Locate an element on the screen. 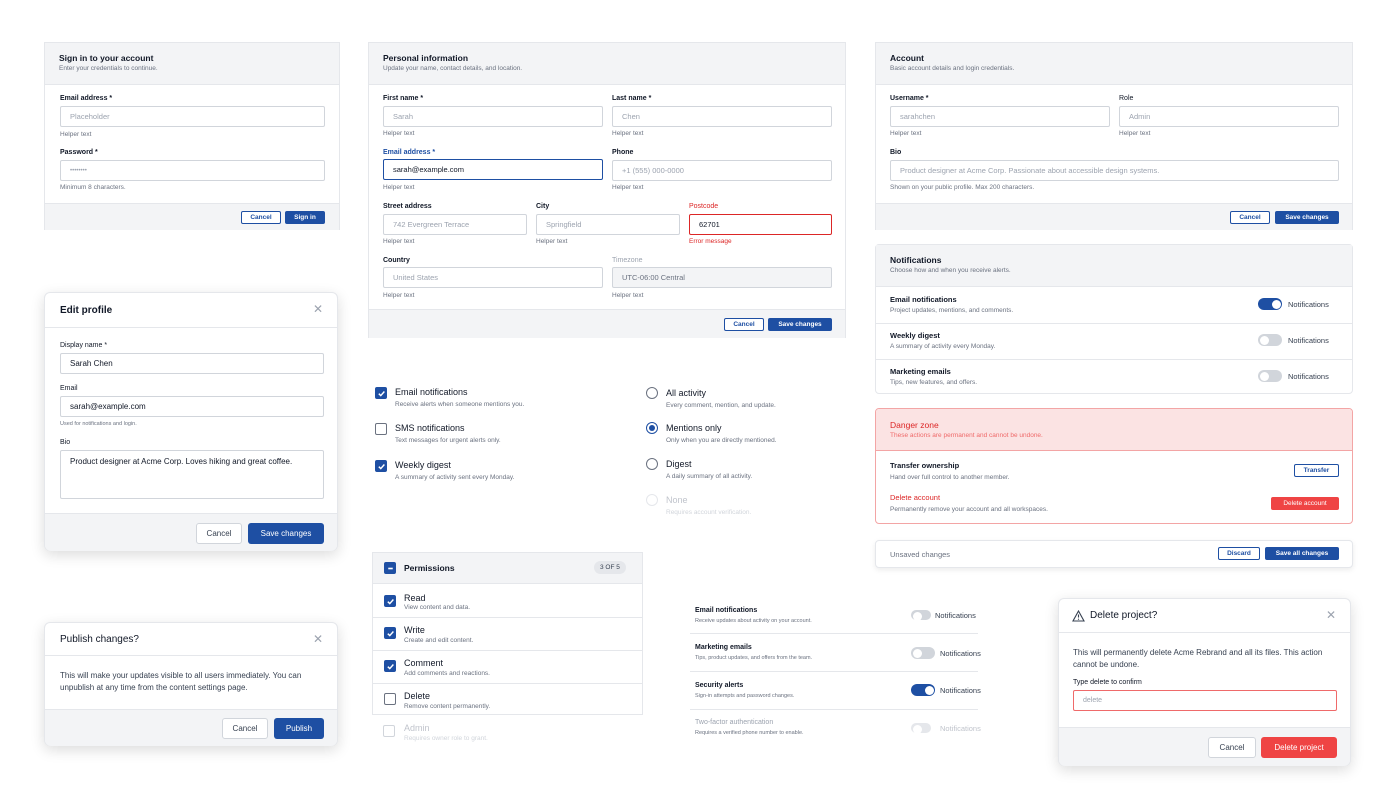 The image size is (1400, 788). username-input: sarahchen is located at coordinates (1000, 116).